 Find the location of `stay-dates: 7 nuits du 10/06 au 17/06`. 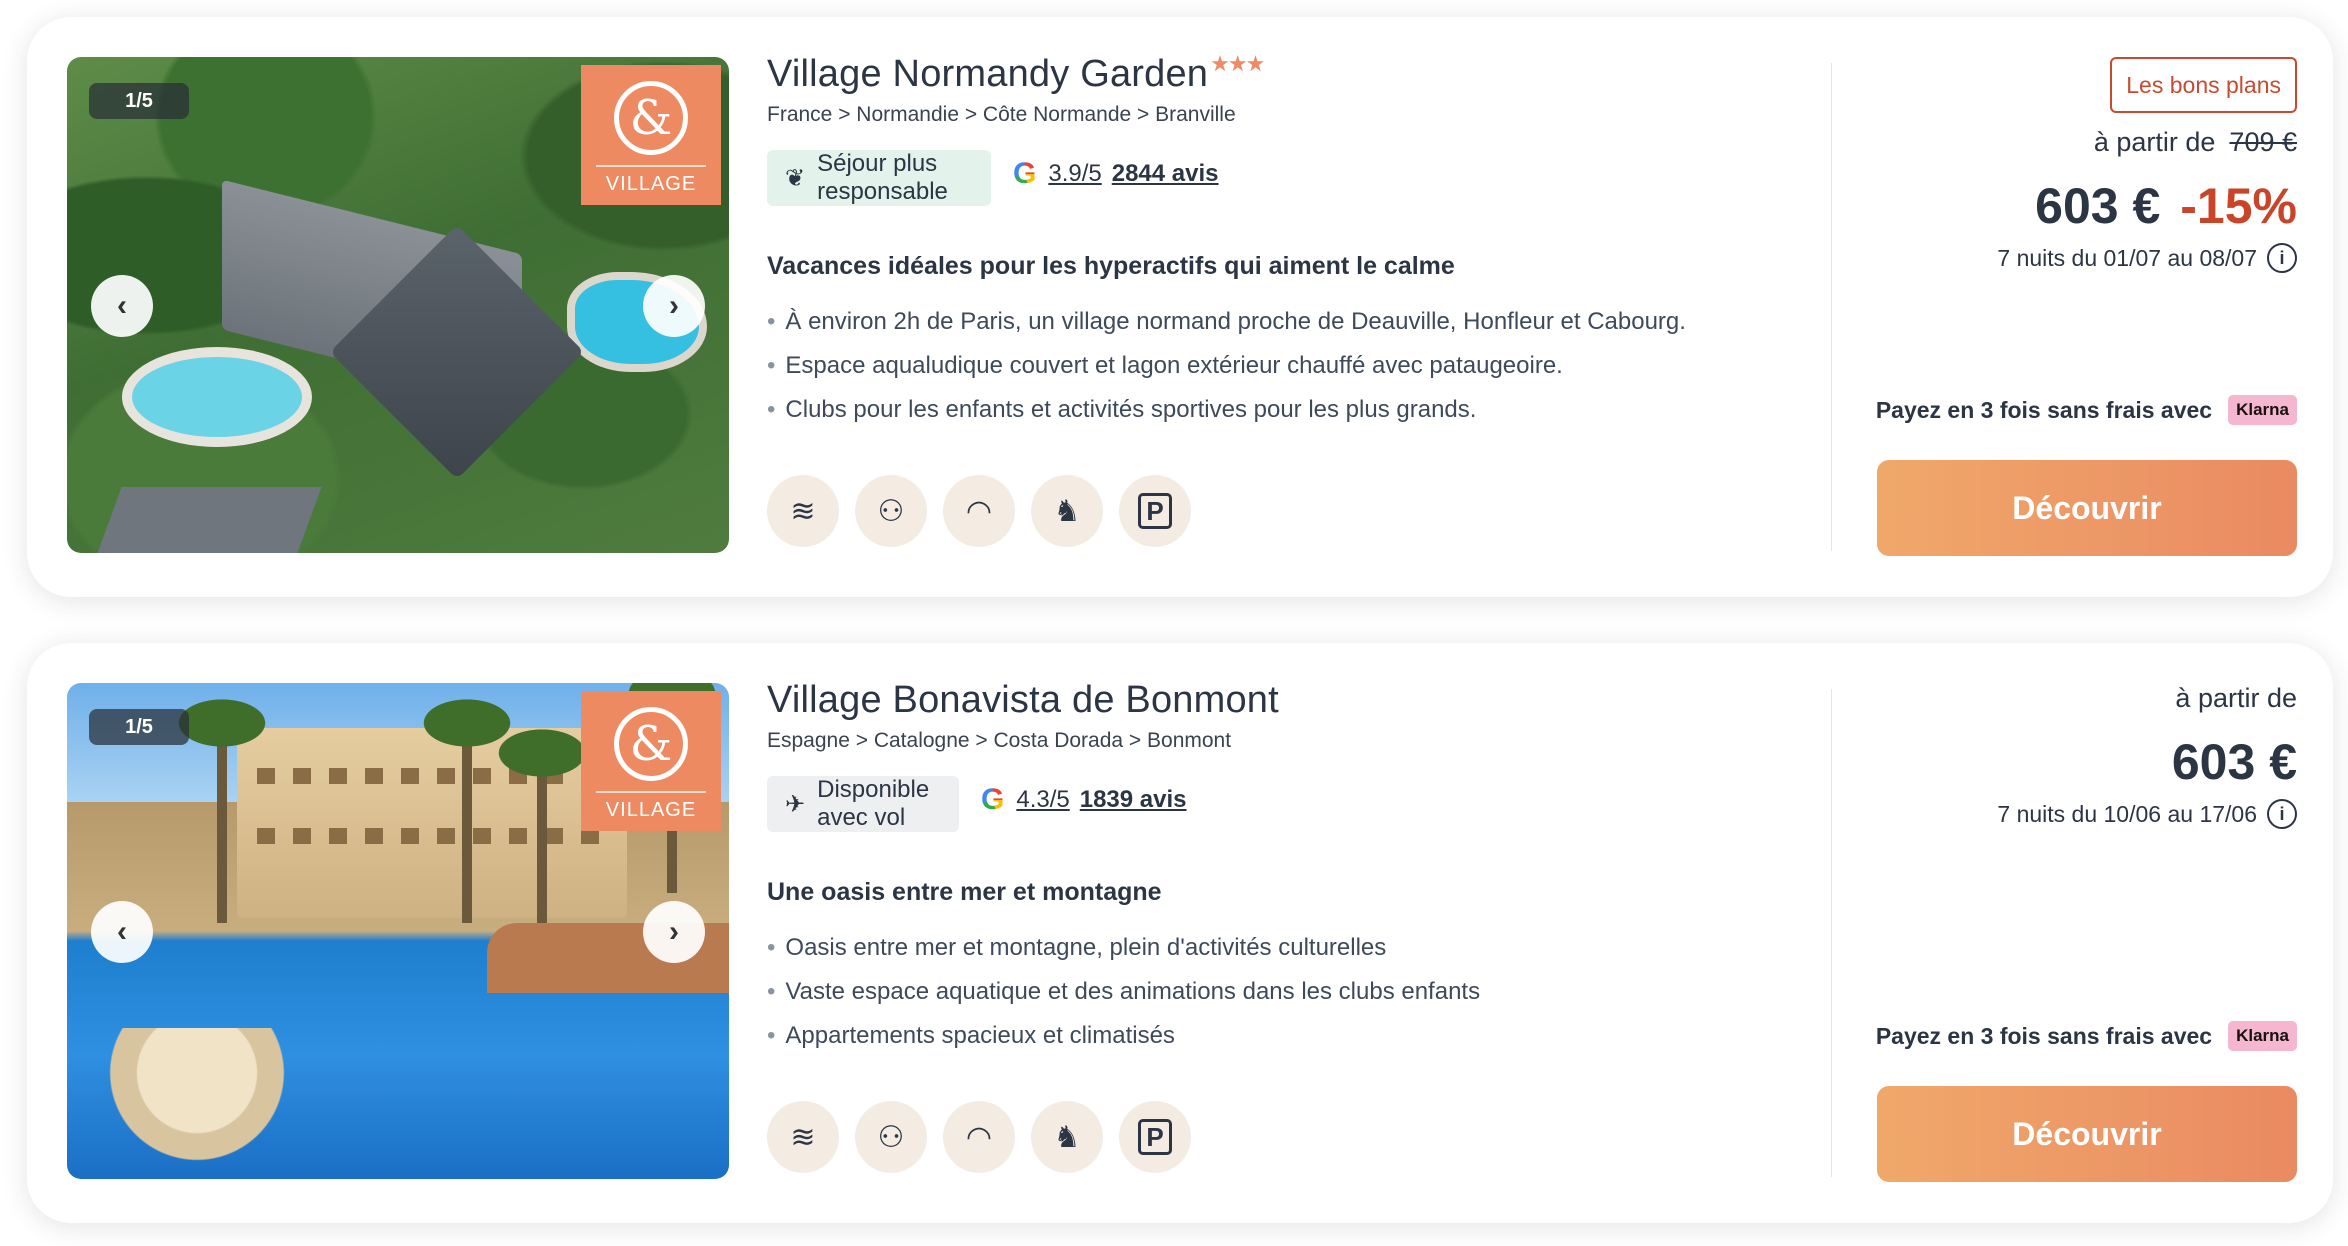

stay-dates: 7 nuits du 10/06 au 17/06 is located at coordinates (2127, 813).